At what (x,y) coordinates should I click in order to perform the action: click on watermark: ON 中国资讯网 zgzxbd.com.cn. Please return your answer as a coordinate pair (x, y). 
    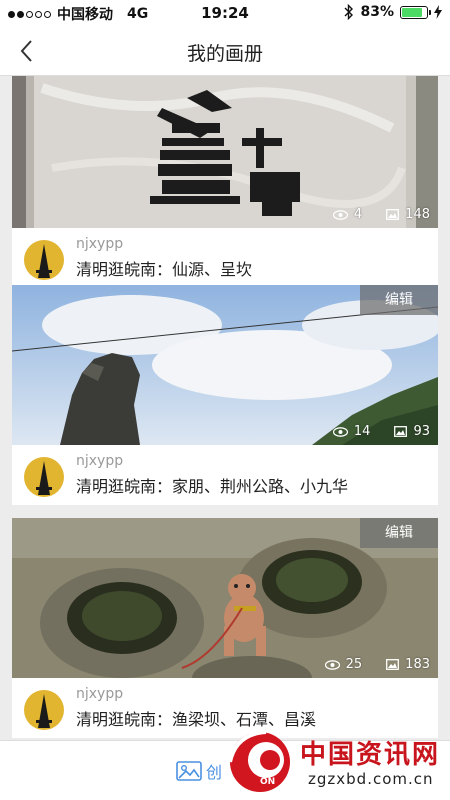
    Looking at the image, I should click on (334, 762).